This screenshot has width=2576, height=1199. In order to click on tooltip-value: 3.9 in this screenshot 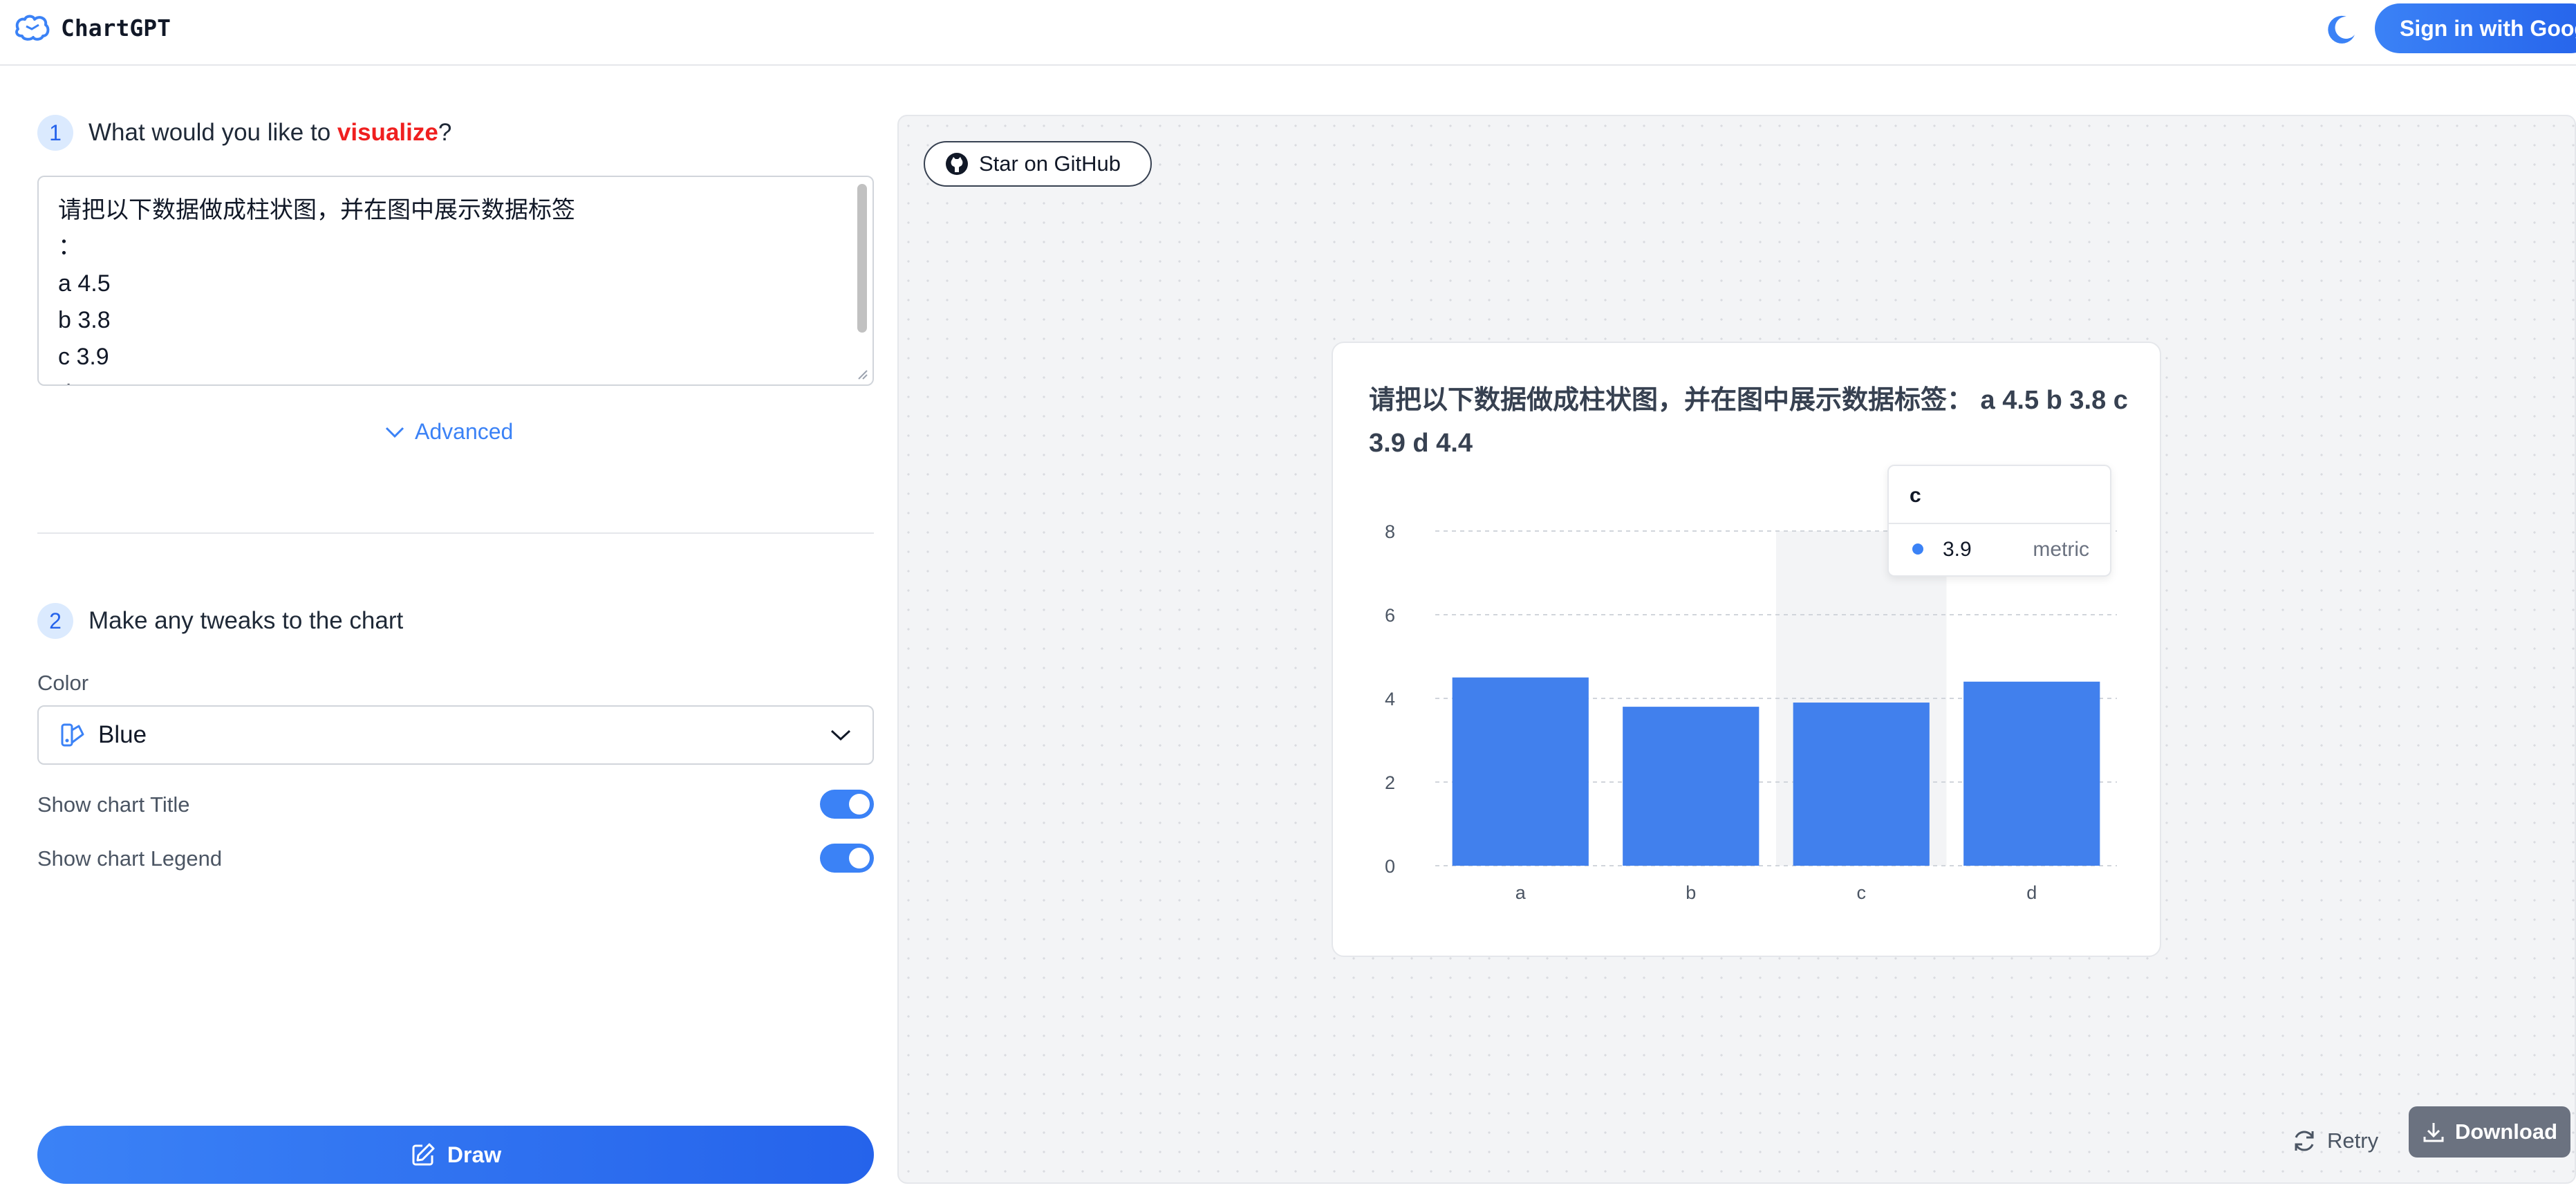, I will do `click(1957, 549)`.